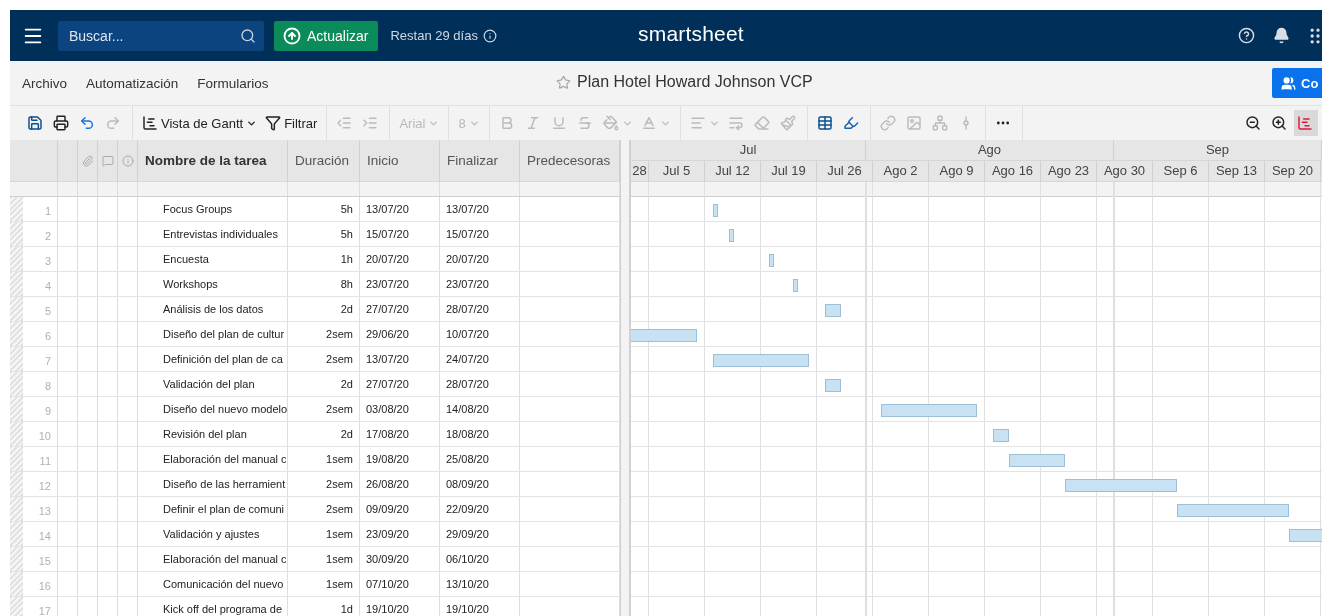 This screenshot has height=616, width=1322. Describe the element at coordinates (326, 35) in the screenshot. I see `upgrade-button: Actualizar` at that location.